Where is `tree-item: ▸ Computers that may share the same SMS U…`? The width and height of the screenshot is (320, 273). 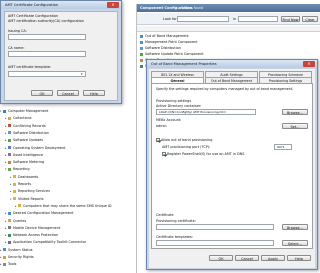 tree-item: ▸ Computers that may share the same SMS U… is located at coordinates (70, 206).